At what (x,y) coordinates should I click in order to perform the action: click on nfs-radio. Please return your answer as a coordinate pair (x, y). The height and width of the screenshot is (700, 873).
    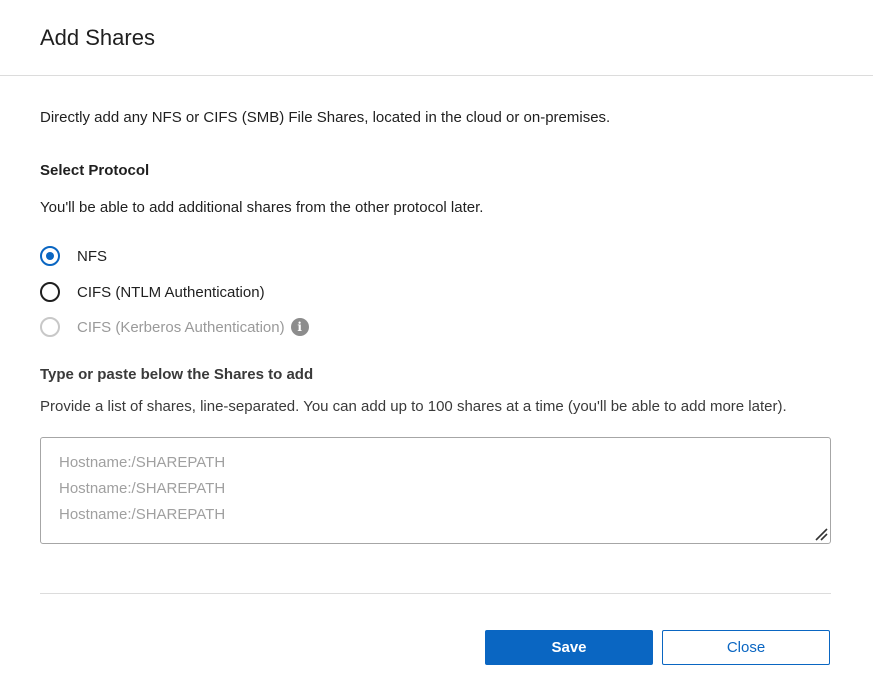
    Looking at the image, I should click on (50, 256).